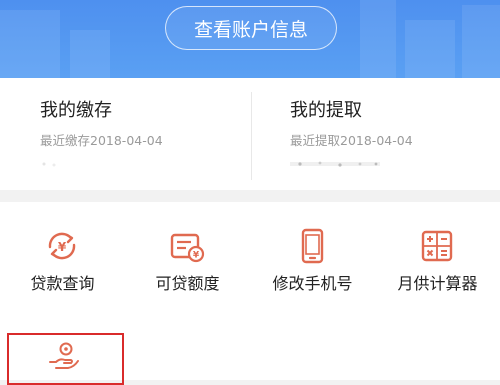 Image resolution: width=500 pixels, height=385 pixels. I want to click on my-deposit-title: 我的缴存, so click(76, 110).